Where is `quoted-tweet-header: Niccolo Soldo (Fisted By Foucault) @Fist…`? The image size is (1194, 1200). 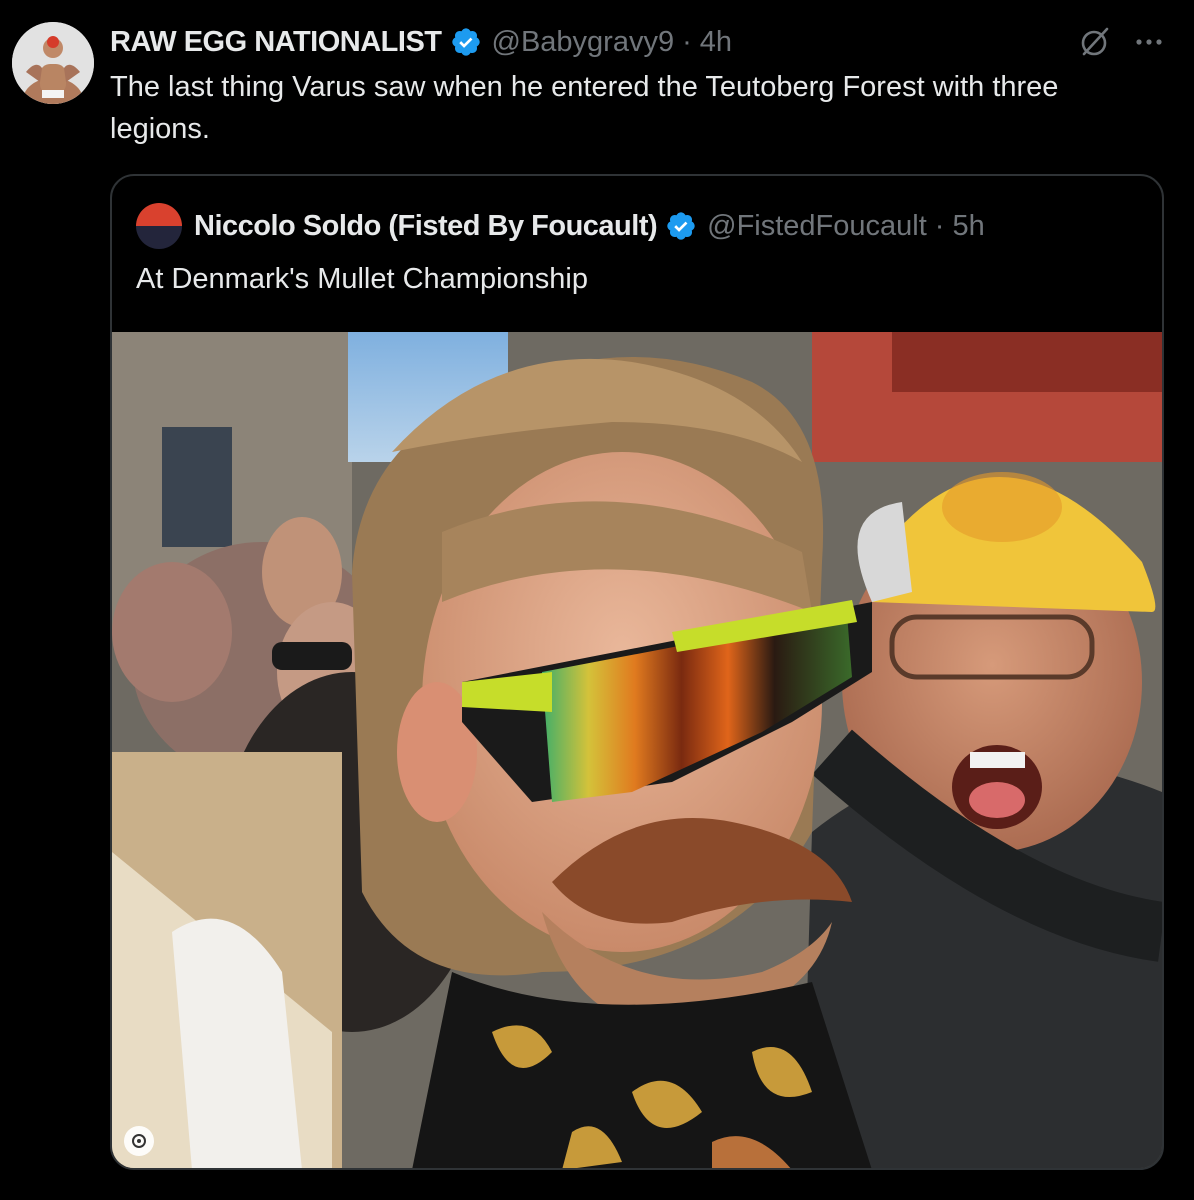 quoted-tweet-header: Niccolo Soldo (Fisted By Foucault) @Fist… is located at coordinates (639, 226).